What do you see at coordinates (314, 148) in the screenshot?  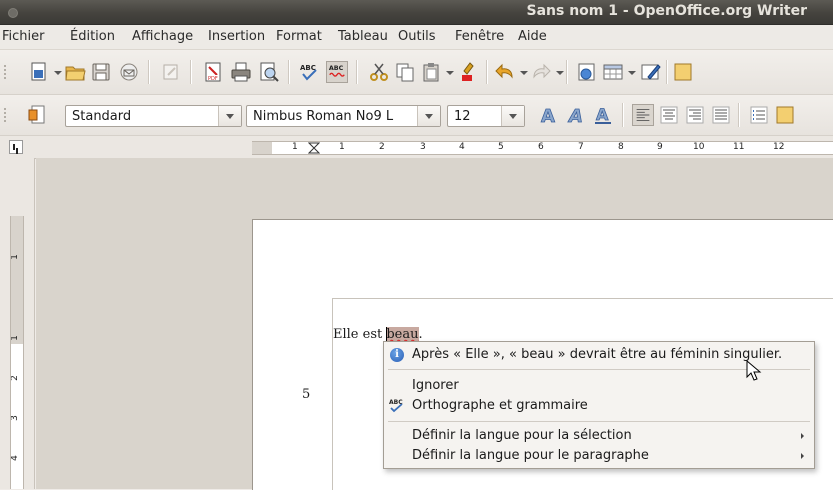 I see `indent-marker-icon` at bounding box center [314, 148].